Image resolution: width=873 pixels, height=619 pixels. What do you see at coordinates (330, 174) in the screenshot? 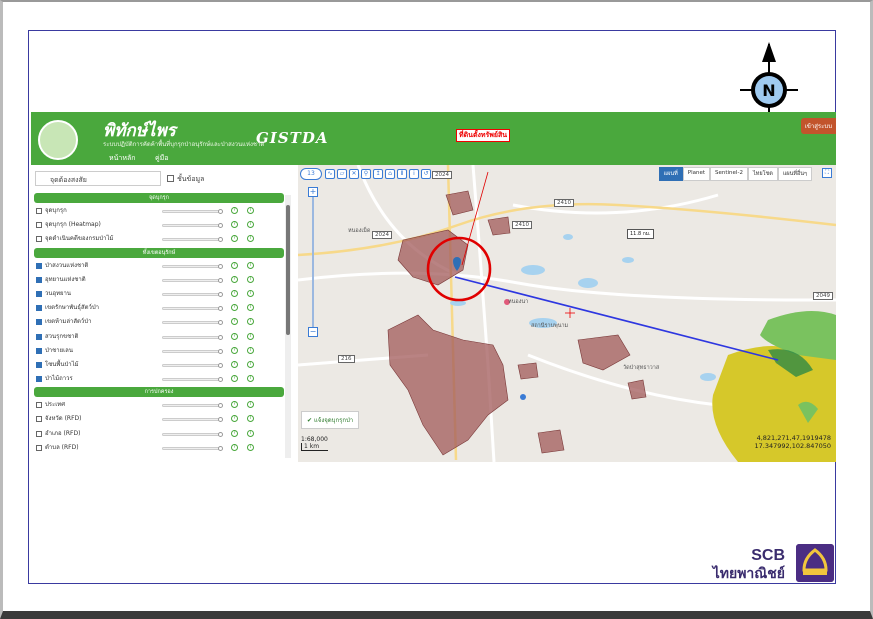
I see `measure-line-icon: ∿` at bounding box center [330, 174].